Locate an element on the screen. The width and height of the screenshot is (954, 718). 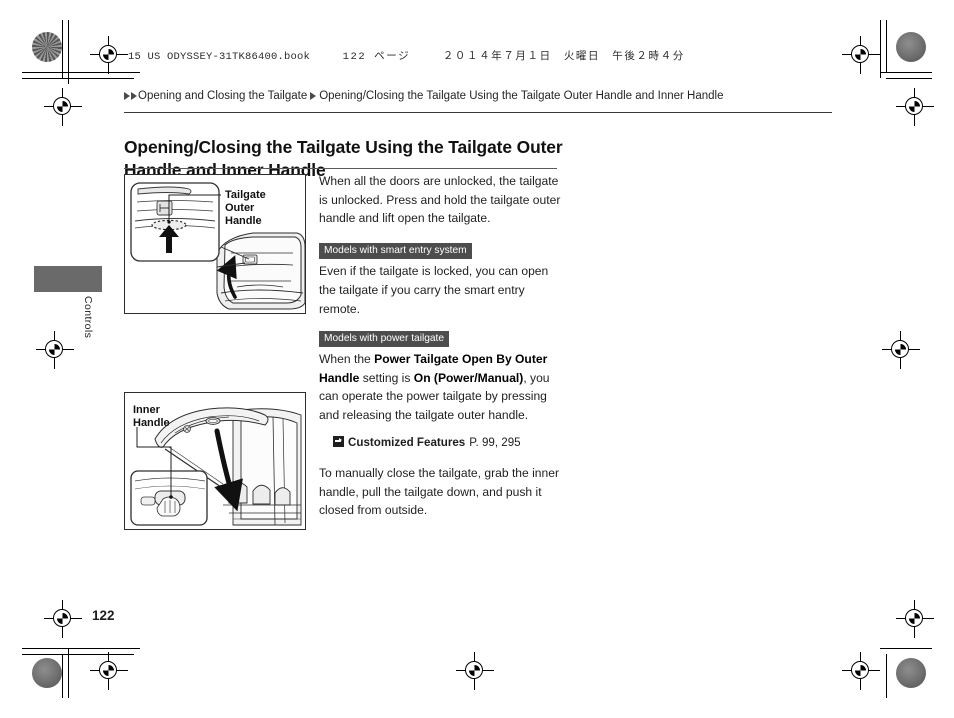
registration-mark-top-right is located at coordinates (915, 107).